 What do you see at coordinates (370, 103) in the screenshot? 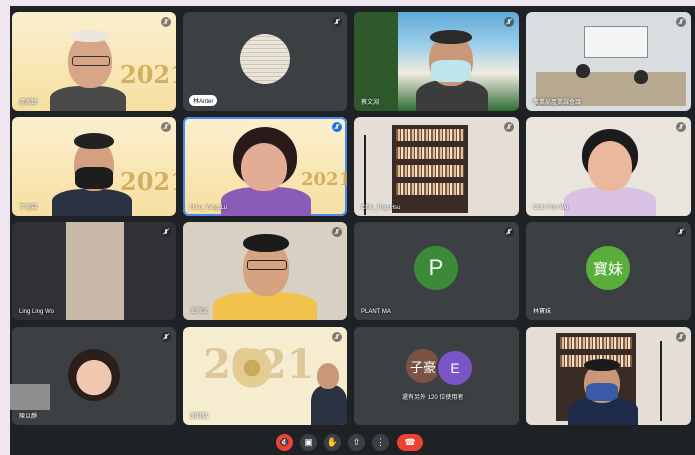
I see `participant-name: 蔡文淵` at bounding box center [370, 103].